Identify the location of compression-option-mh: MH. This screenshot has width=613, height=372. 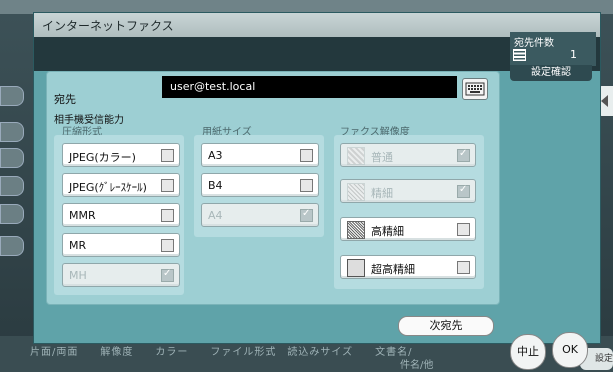
(121, 275).